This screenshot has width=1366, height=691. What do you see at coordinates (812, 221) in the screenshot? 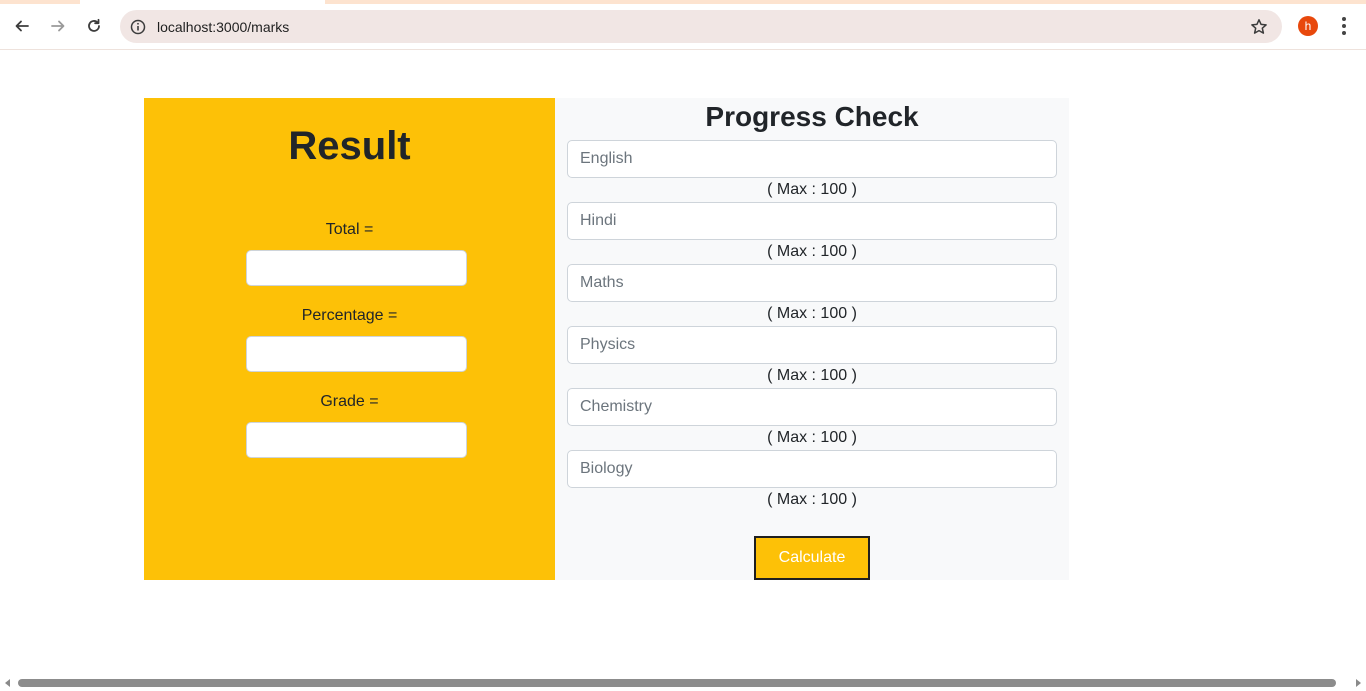
I see `hindi-input` at bounding box center [812, 221].